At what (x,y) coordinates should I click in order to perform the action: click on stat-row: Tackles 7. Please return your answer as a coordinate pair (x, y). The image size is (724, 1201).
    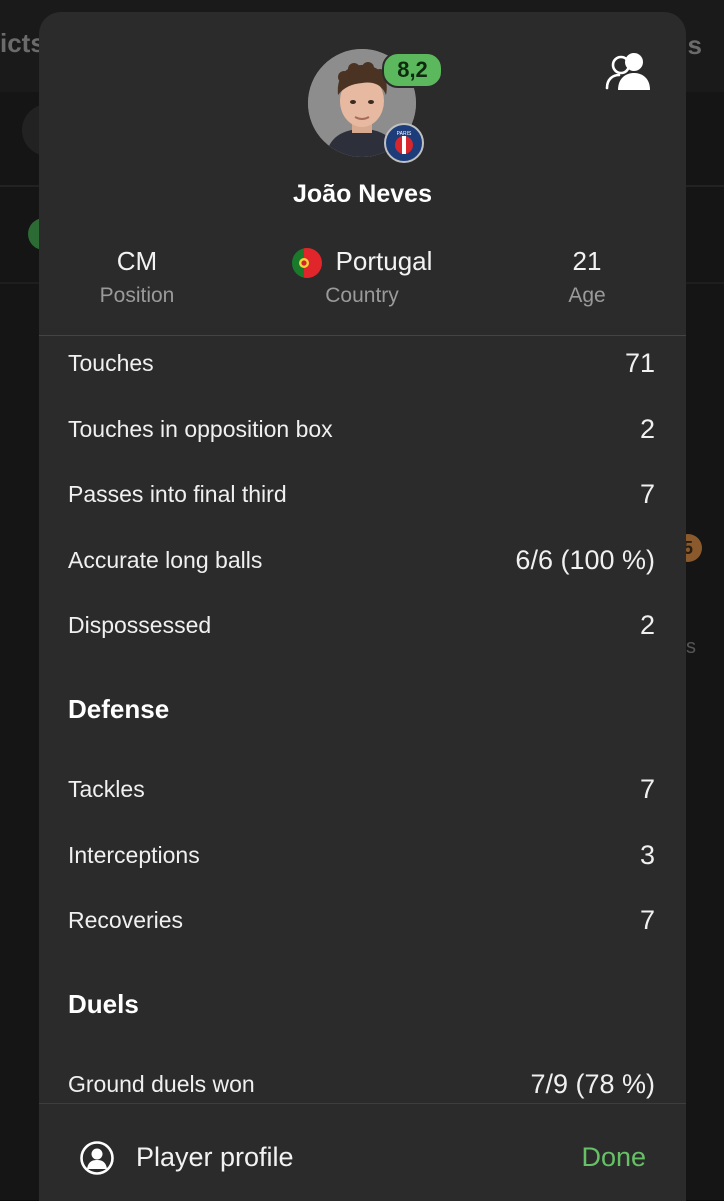
    Looking at the image, I should click on (362, 795).